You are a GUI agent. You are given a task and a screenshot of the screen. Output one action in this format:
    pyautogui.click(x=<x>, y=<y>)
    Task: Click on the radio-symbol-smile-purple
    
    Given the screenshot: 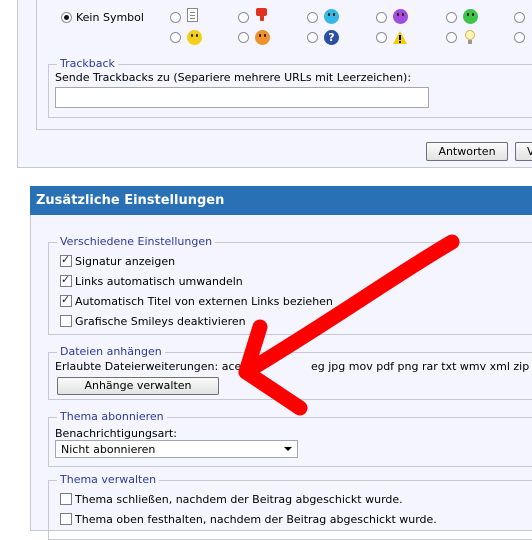 What is the action you would take?
    pyautogui.click(x=381, y=17)
    